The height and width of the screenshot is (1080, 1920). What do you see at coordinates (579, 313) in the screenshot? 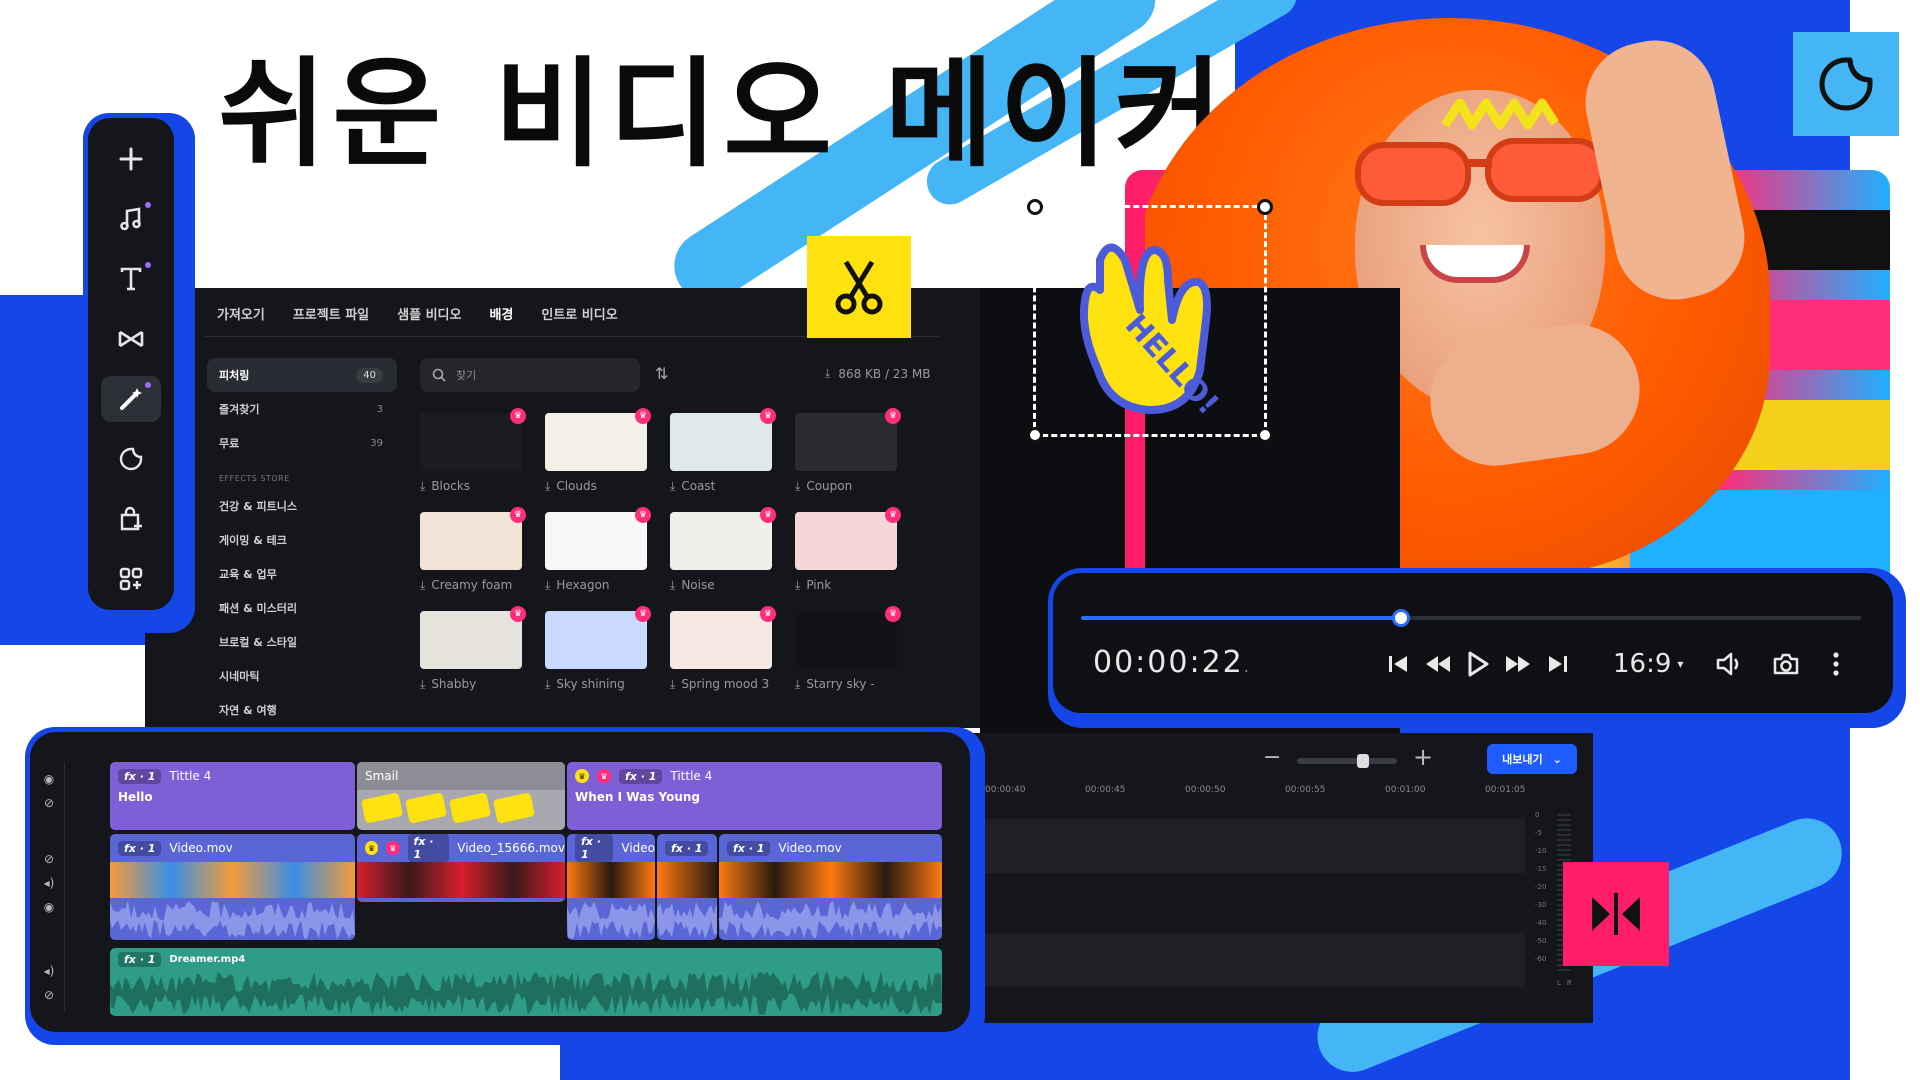
I see `tab-intro-videos: 인트로 비디오` at bounding box center [579, 313].